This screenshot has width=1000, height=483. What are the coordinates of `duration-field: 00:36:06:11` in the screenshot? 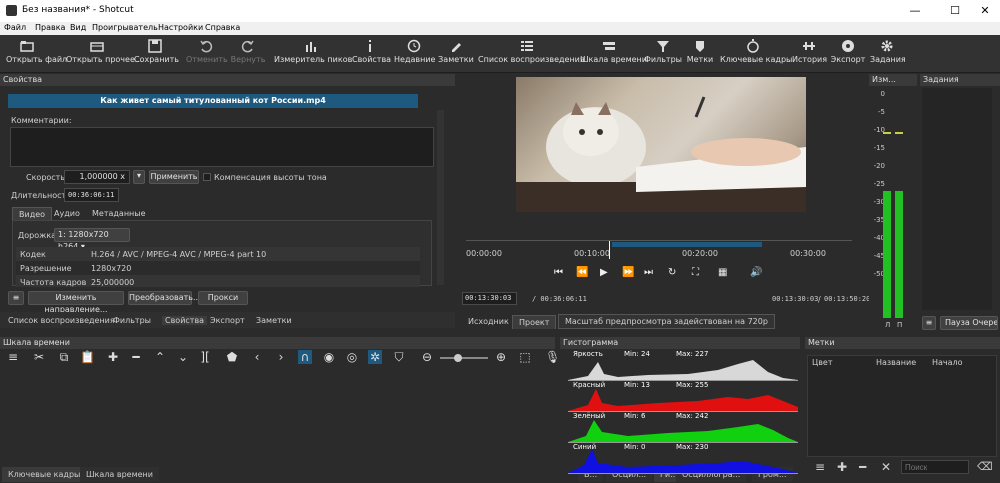 It's located at (91, 195).